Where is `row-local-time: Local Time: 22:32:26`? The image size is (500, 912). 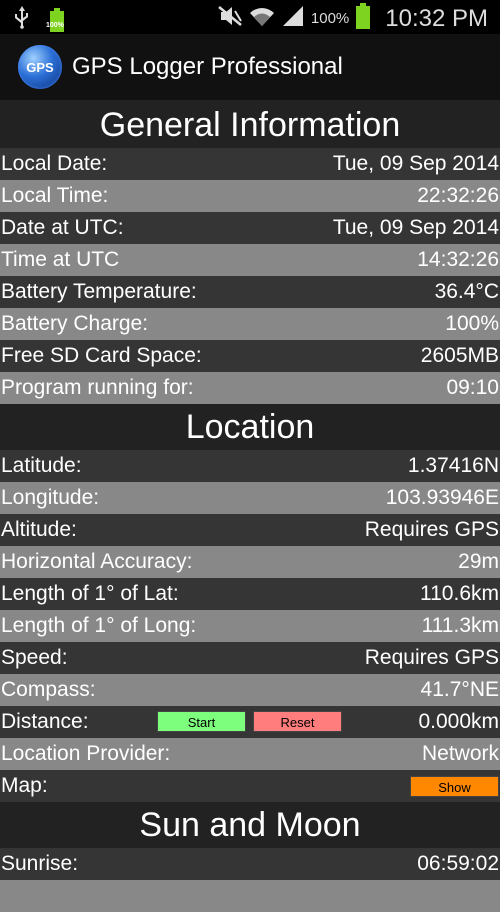 row-local-time: Local Time: 22:32:26 is located at coordinates (250, 196).